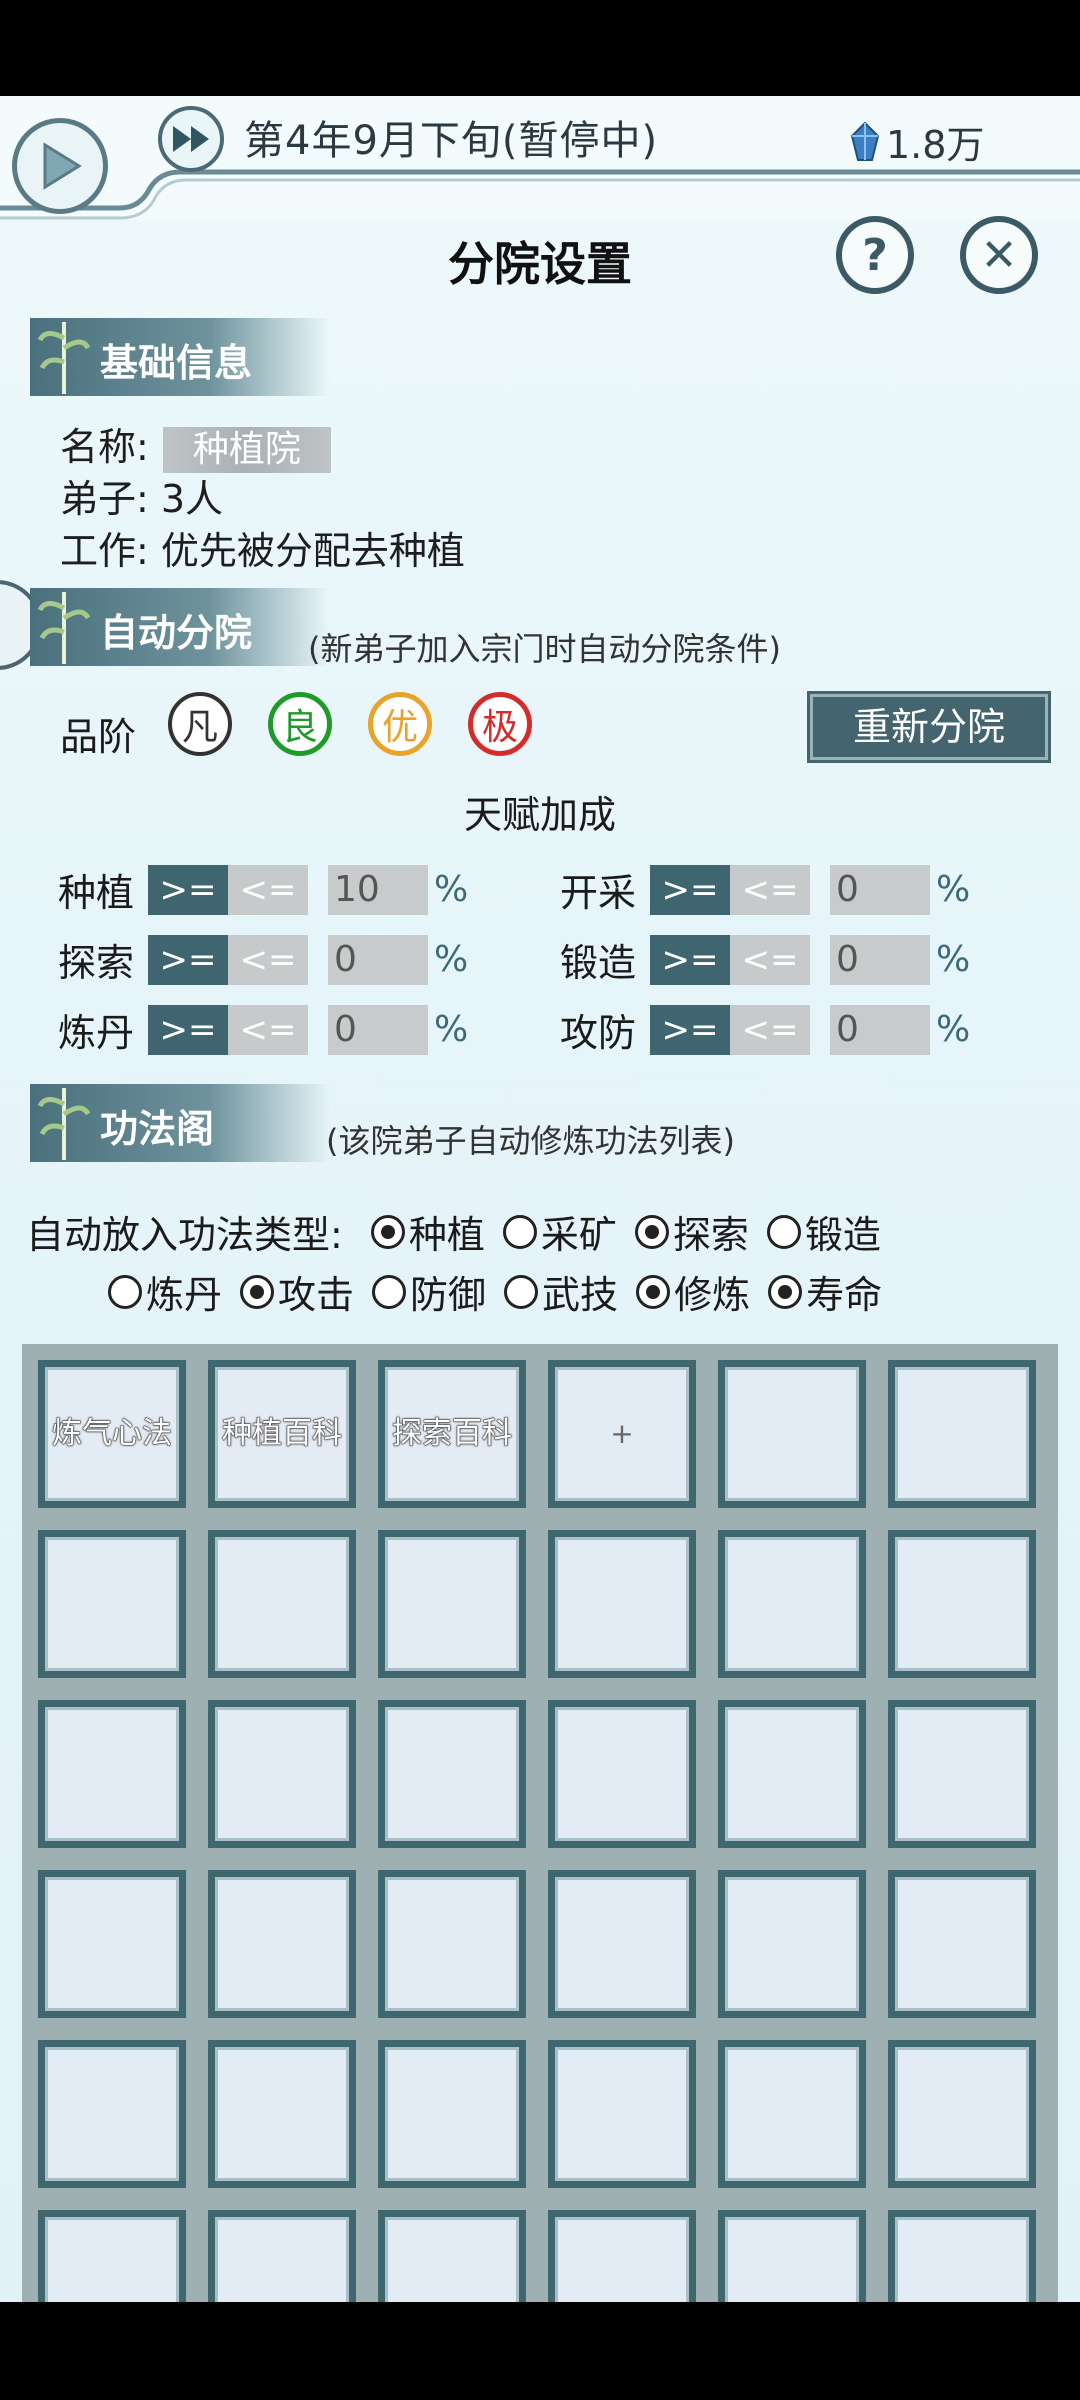  Describe the element at coordinates (530, 1141) in the screenshot. I see `skills-subtitle: (该院弟子自动修炼功法列表)` at that location.